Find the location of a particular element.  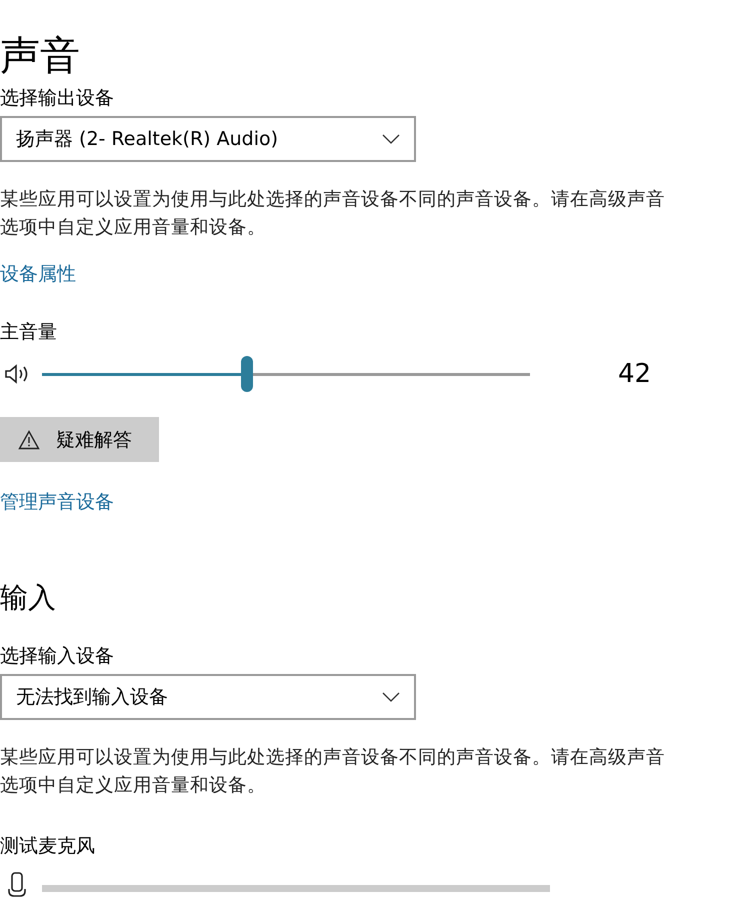

troubleshoot-button: 疑难解答 is located at coordinates (79, 439).